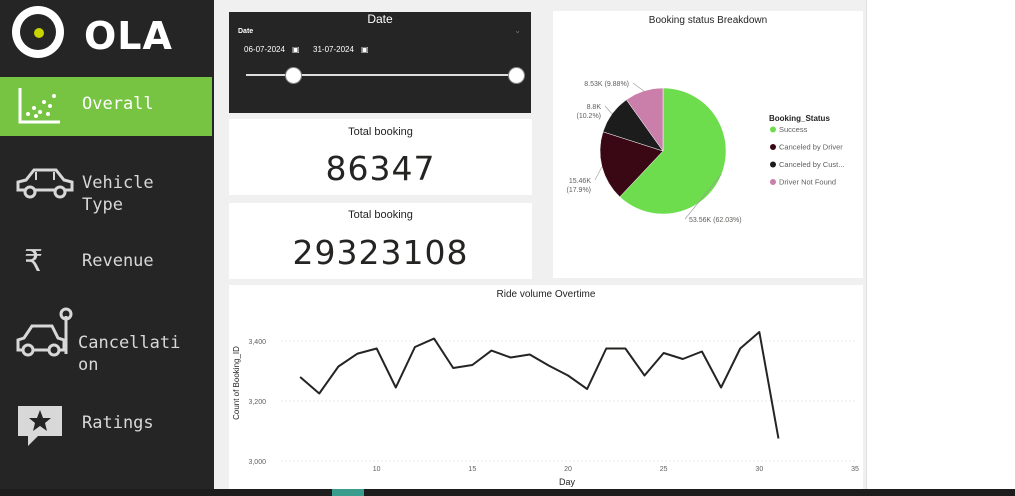 The height and width of the screenshot is (496, 1015). What do you see at coordinates (507, 492) in the screenshot?
I see `taskbar` at bounding box center [507, 492].